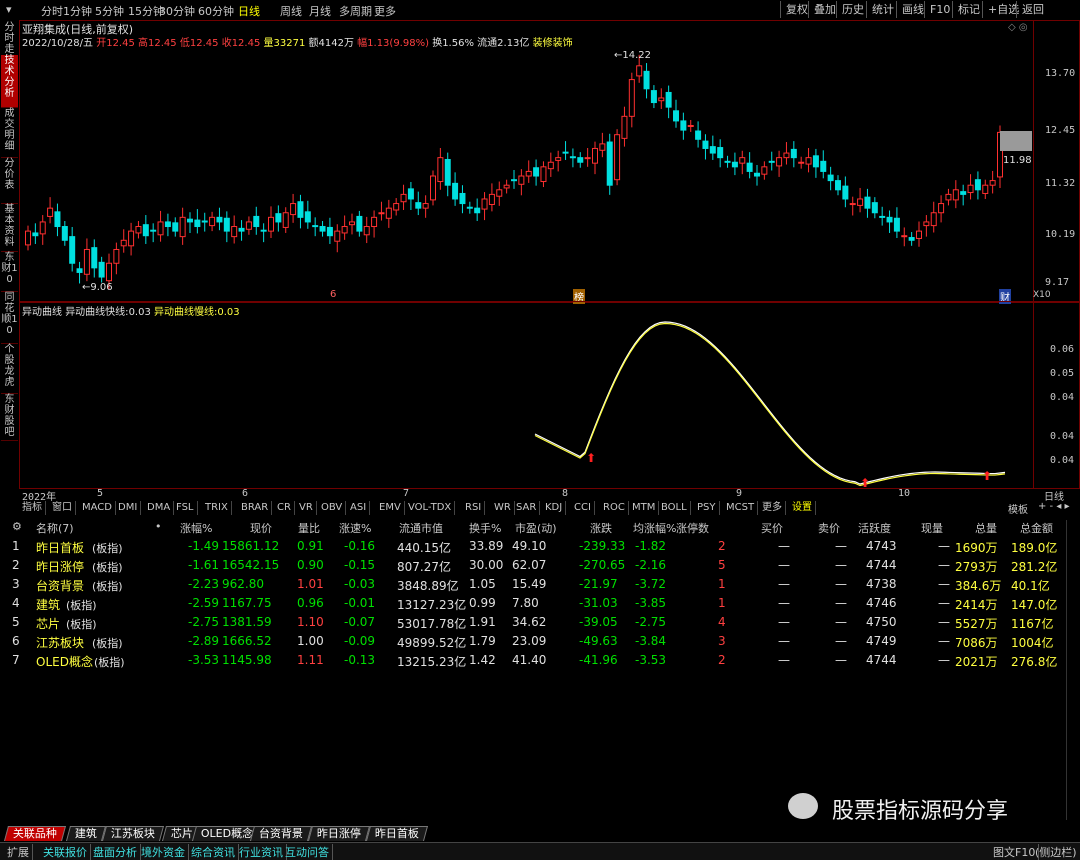 The height and width of the screenshot is (860, 1080). What do you see at coordinates (17, 526) in the screenshot?
I see `table-settings-icon: ⚙` at bounding box center [17, 526].